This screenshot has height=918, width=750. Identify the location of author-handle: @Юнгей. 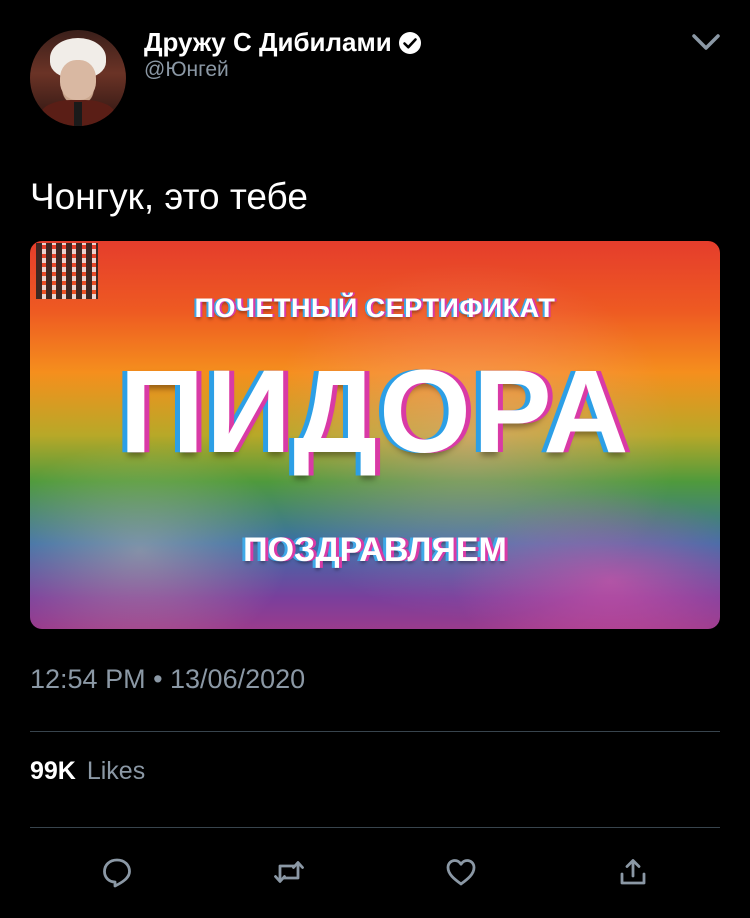
(186, 70).